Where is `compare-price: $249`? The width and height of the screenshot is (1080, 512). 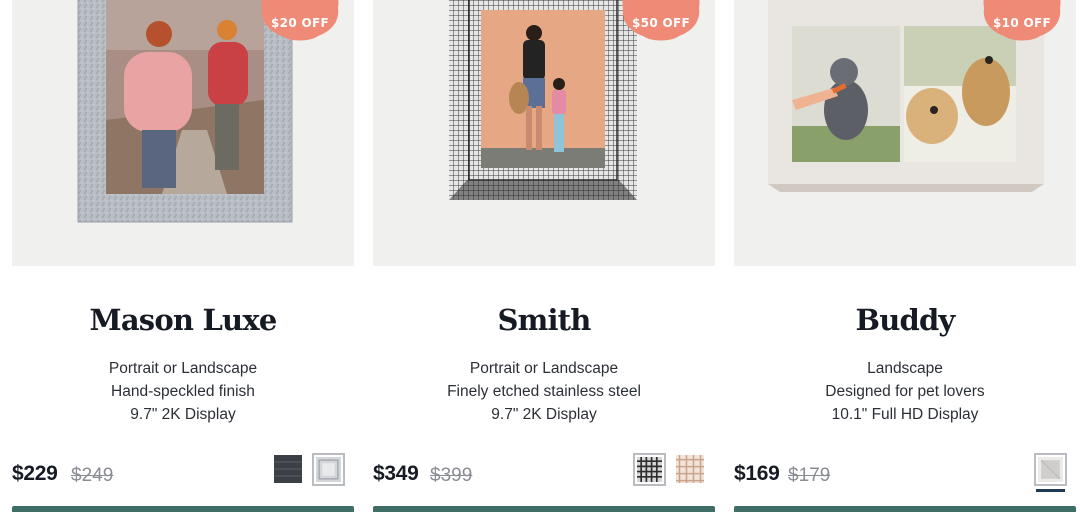 compare-price: $249 is located at coordinates (92, 475).